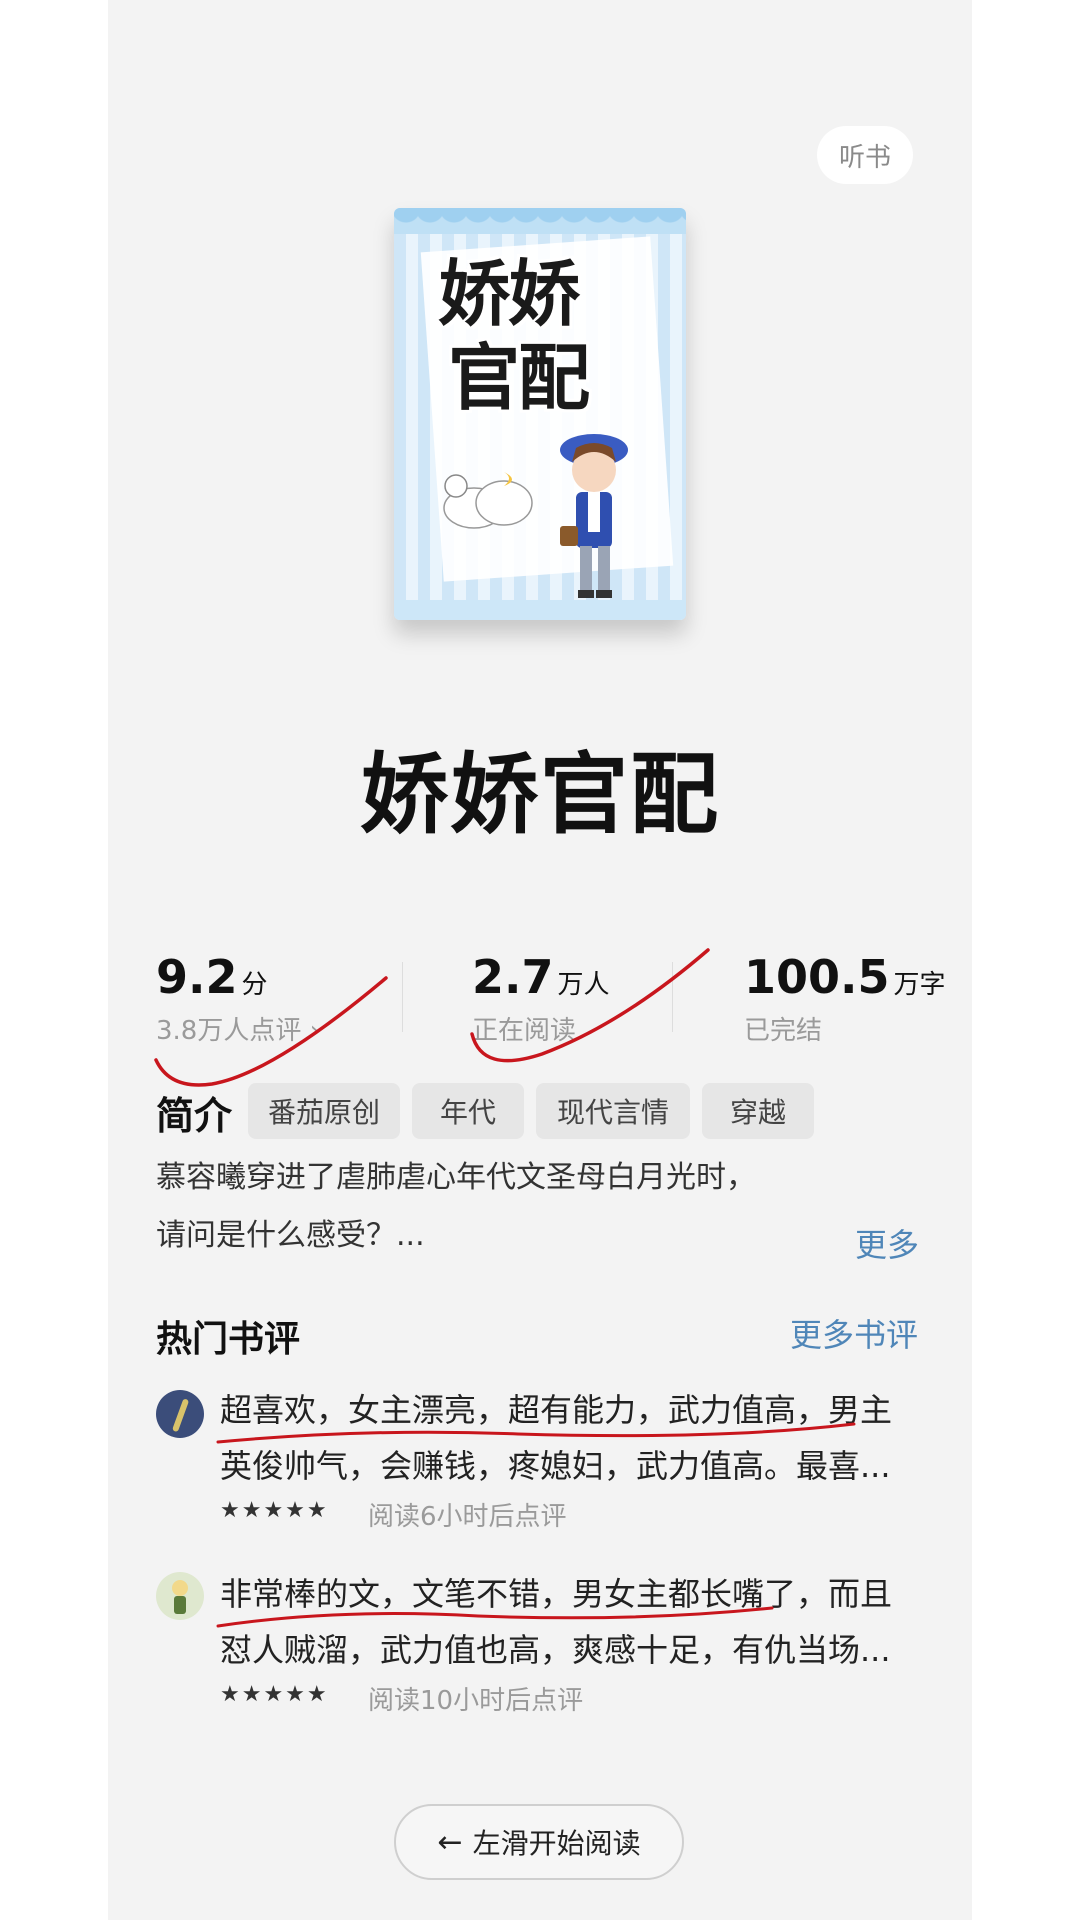 This screenshot has height=1920, width=1080. Describe the element at coordinates (456, 1177) in the screenshot. I see `intro-text-line1: 慕容曦穿进了虐肺虐心年代文圣母白月光时，` at that location.